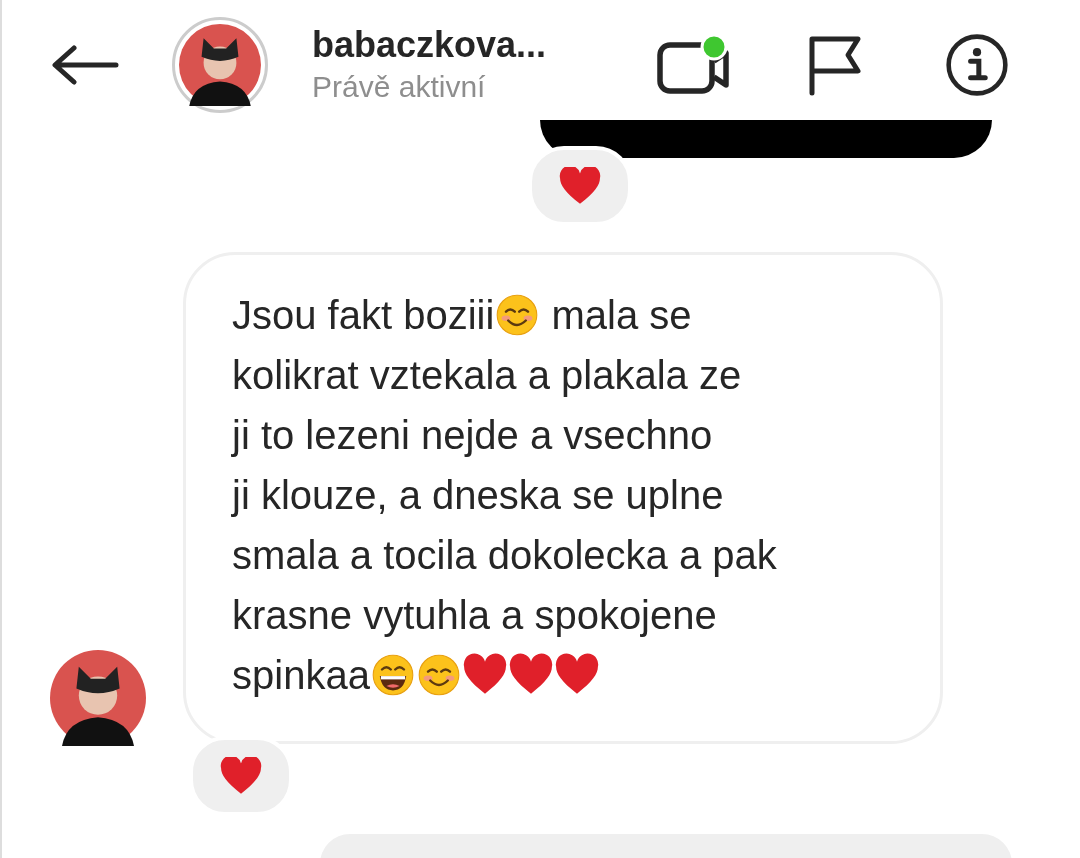 This screenshot has height=858, width=1080. I want to click on message-text: spinkaa, so click(301, 675).